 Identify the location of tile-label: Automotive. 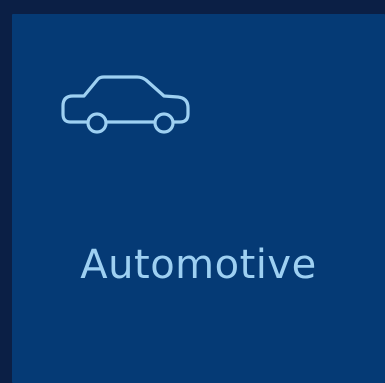
(198, 265).